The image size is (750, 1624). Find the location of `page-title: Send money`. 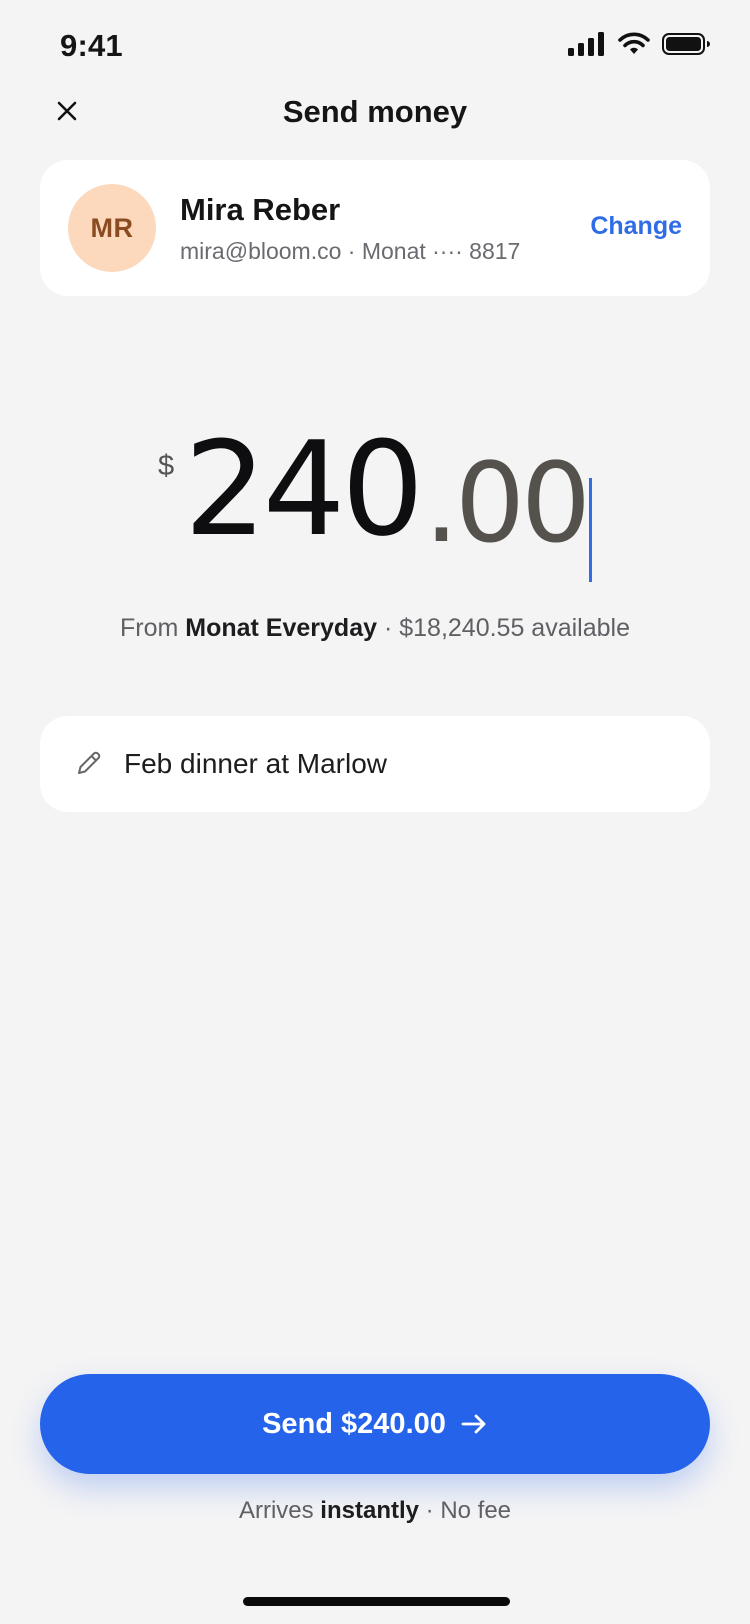

page-title: Send money is located at coordinates (375, 111).